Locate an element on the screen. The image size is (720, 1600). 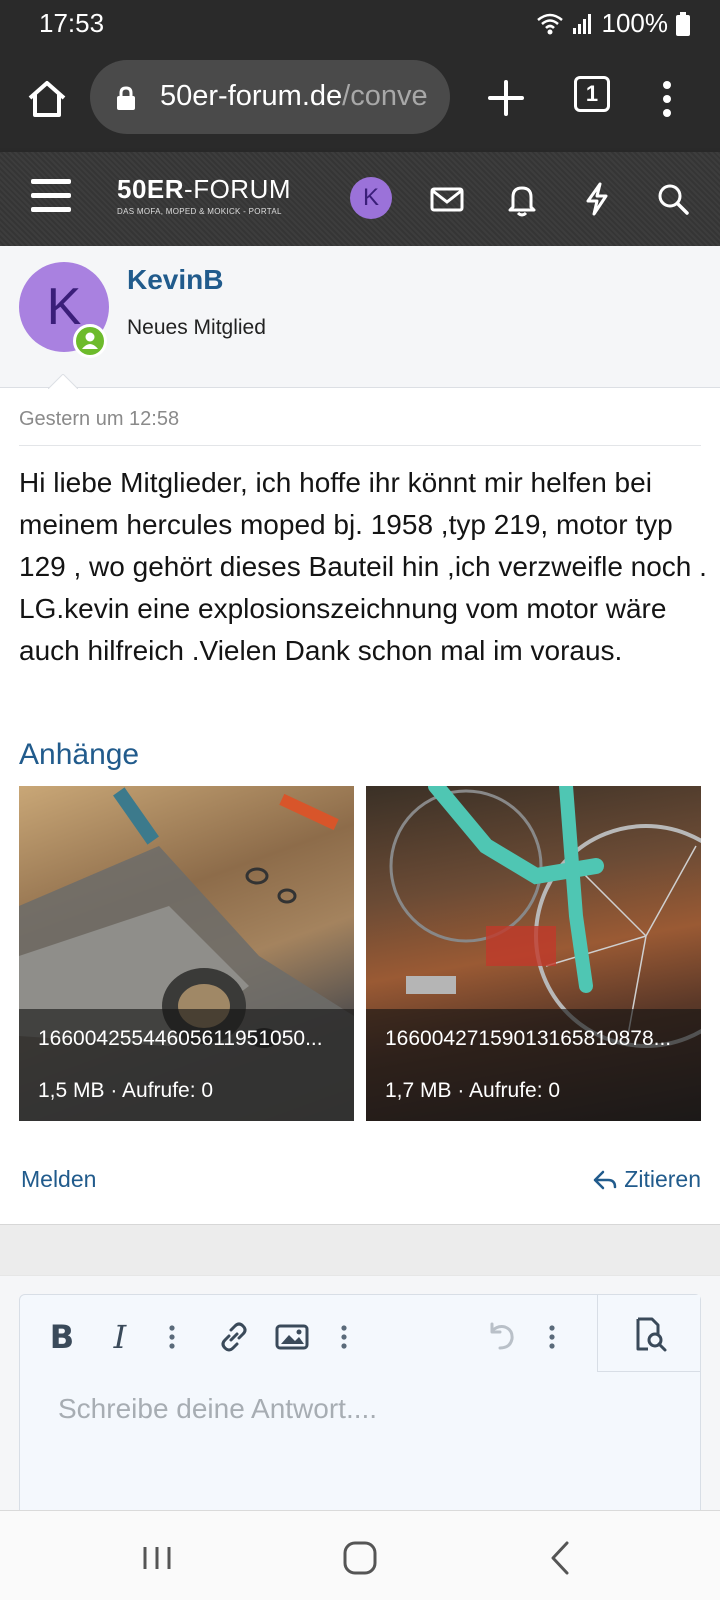
status-time: 17:53 is located at coordinates (72, 23).